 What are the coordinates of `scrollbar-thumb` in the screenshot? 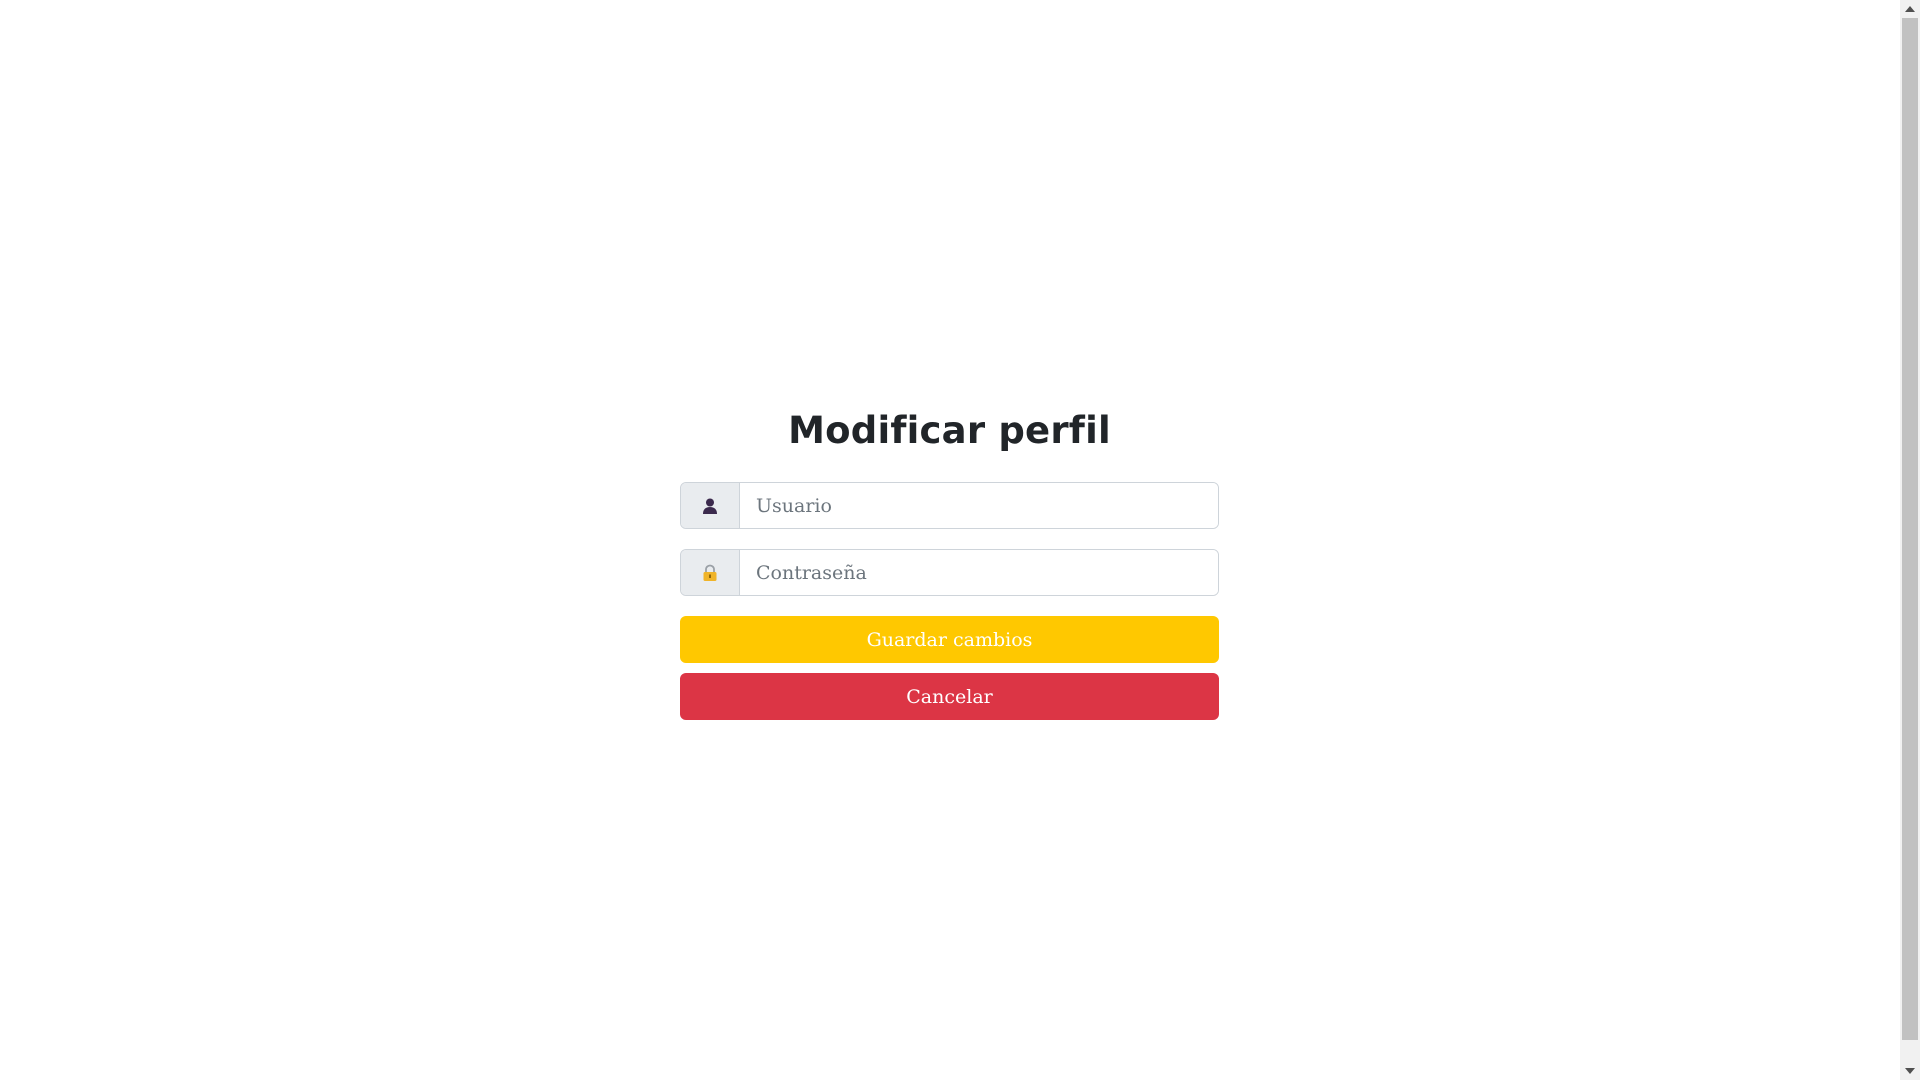 It's located at (1910, 529).